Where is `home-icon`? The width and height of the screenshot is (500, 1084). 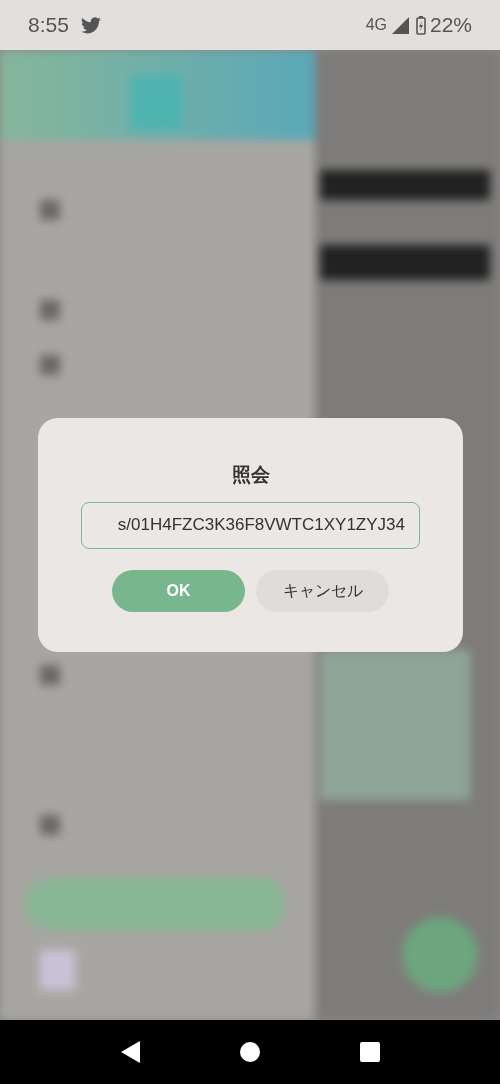 home-icon is located at coordinates (249, 1052).